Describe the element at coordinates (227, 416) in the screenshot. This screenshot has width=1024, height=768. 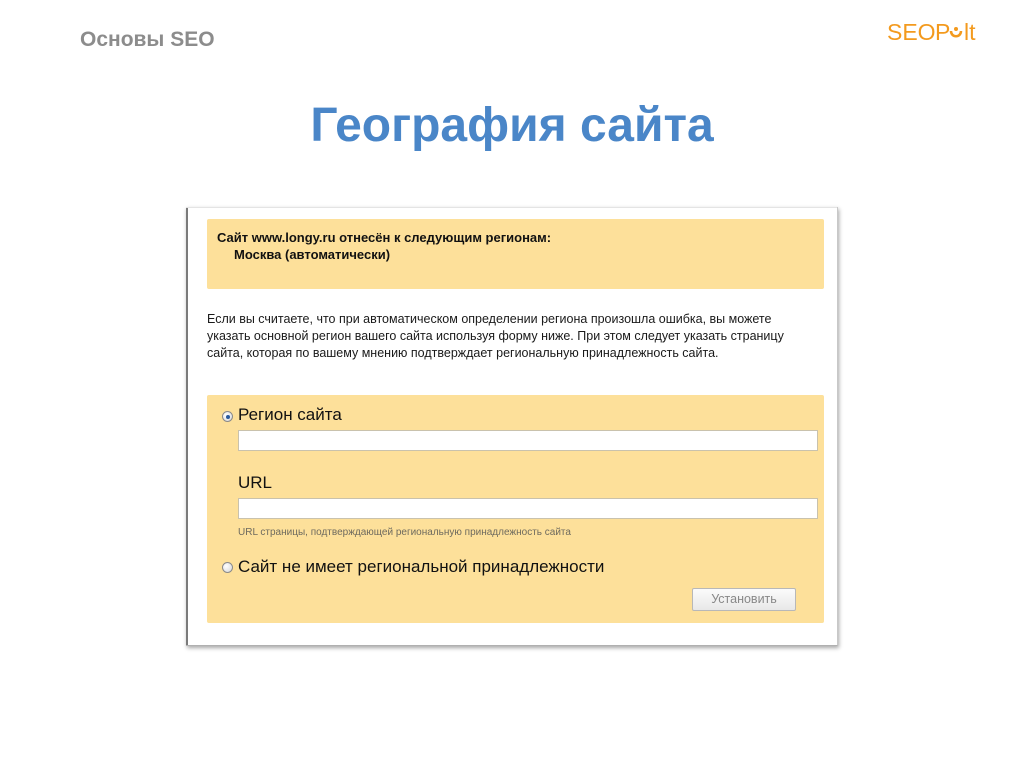
I see `region-radio` at that location.